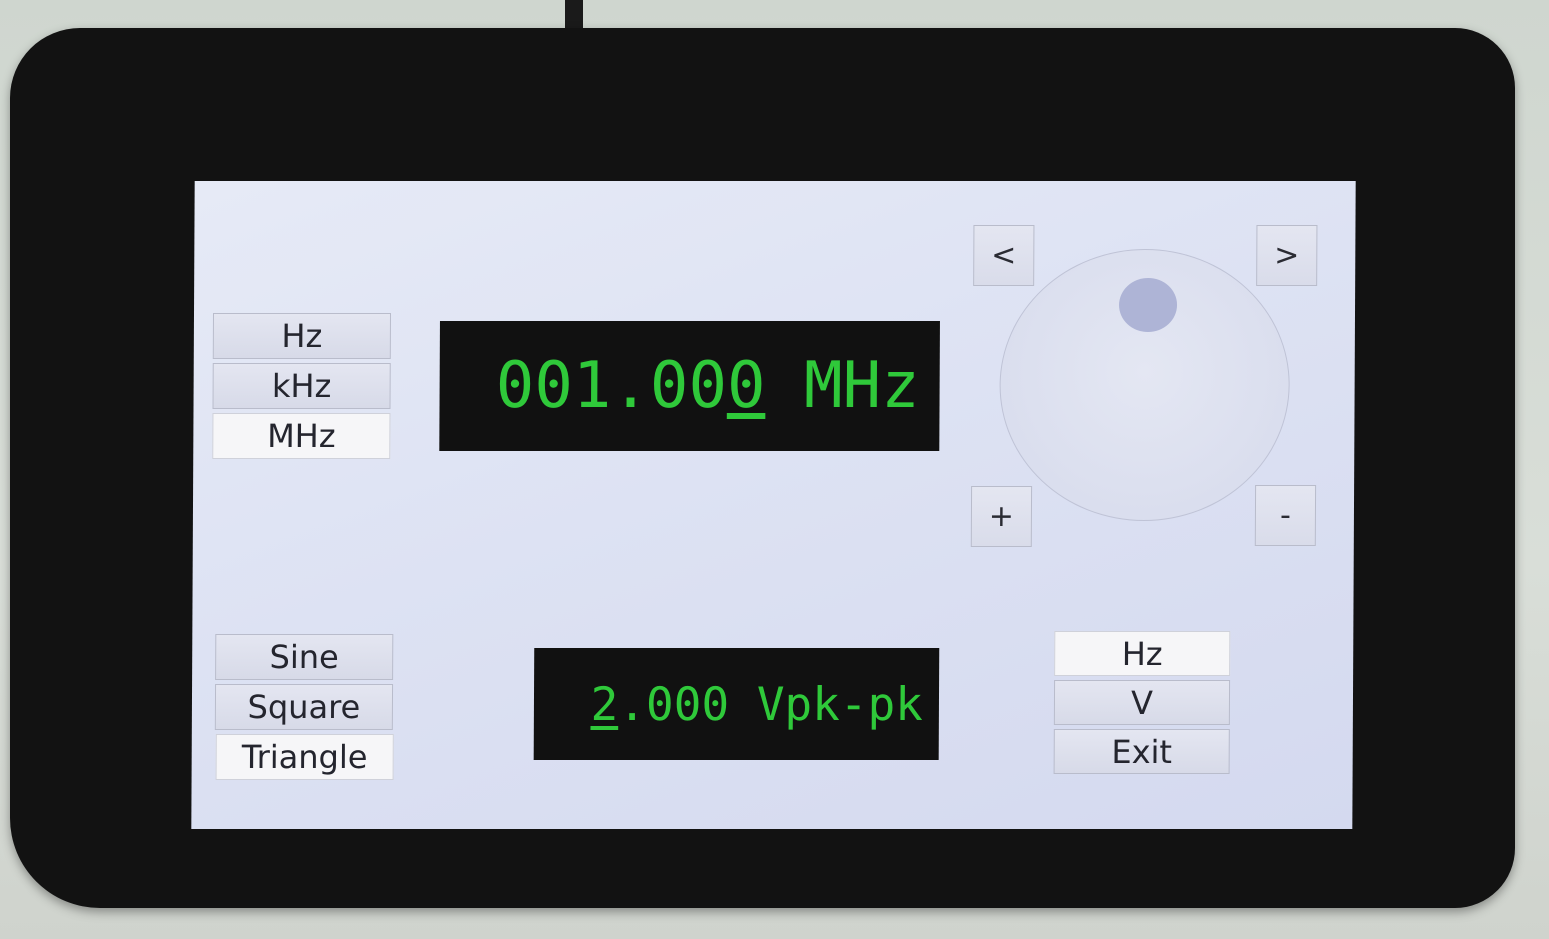 The image size is (1549, 939). I want to click on decrement-button: -, so click(1285, 515).